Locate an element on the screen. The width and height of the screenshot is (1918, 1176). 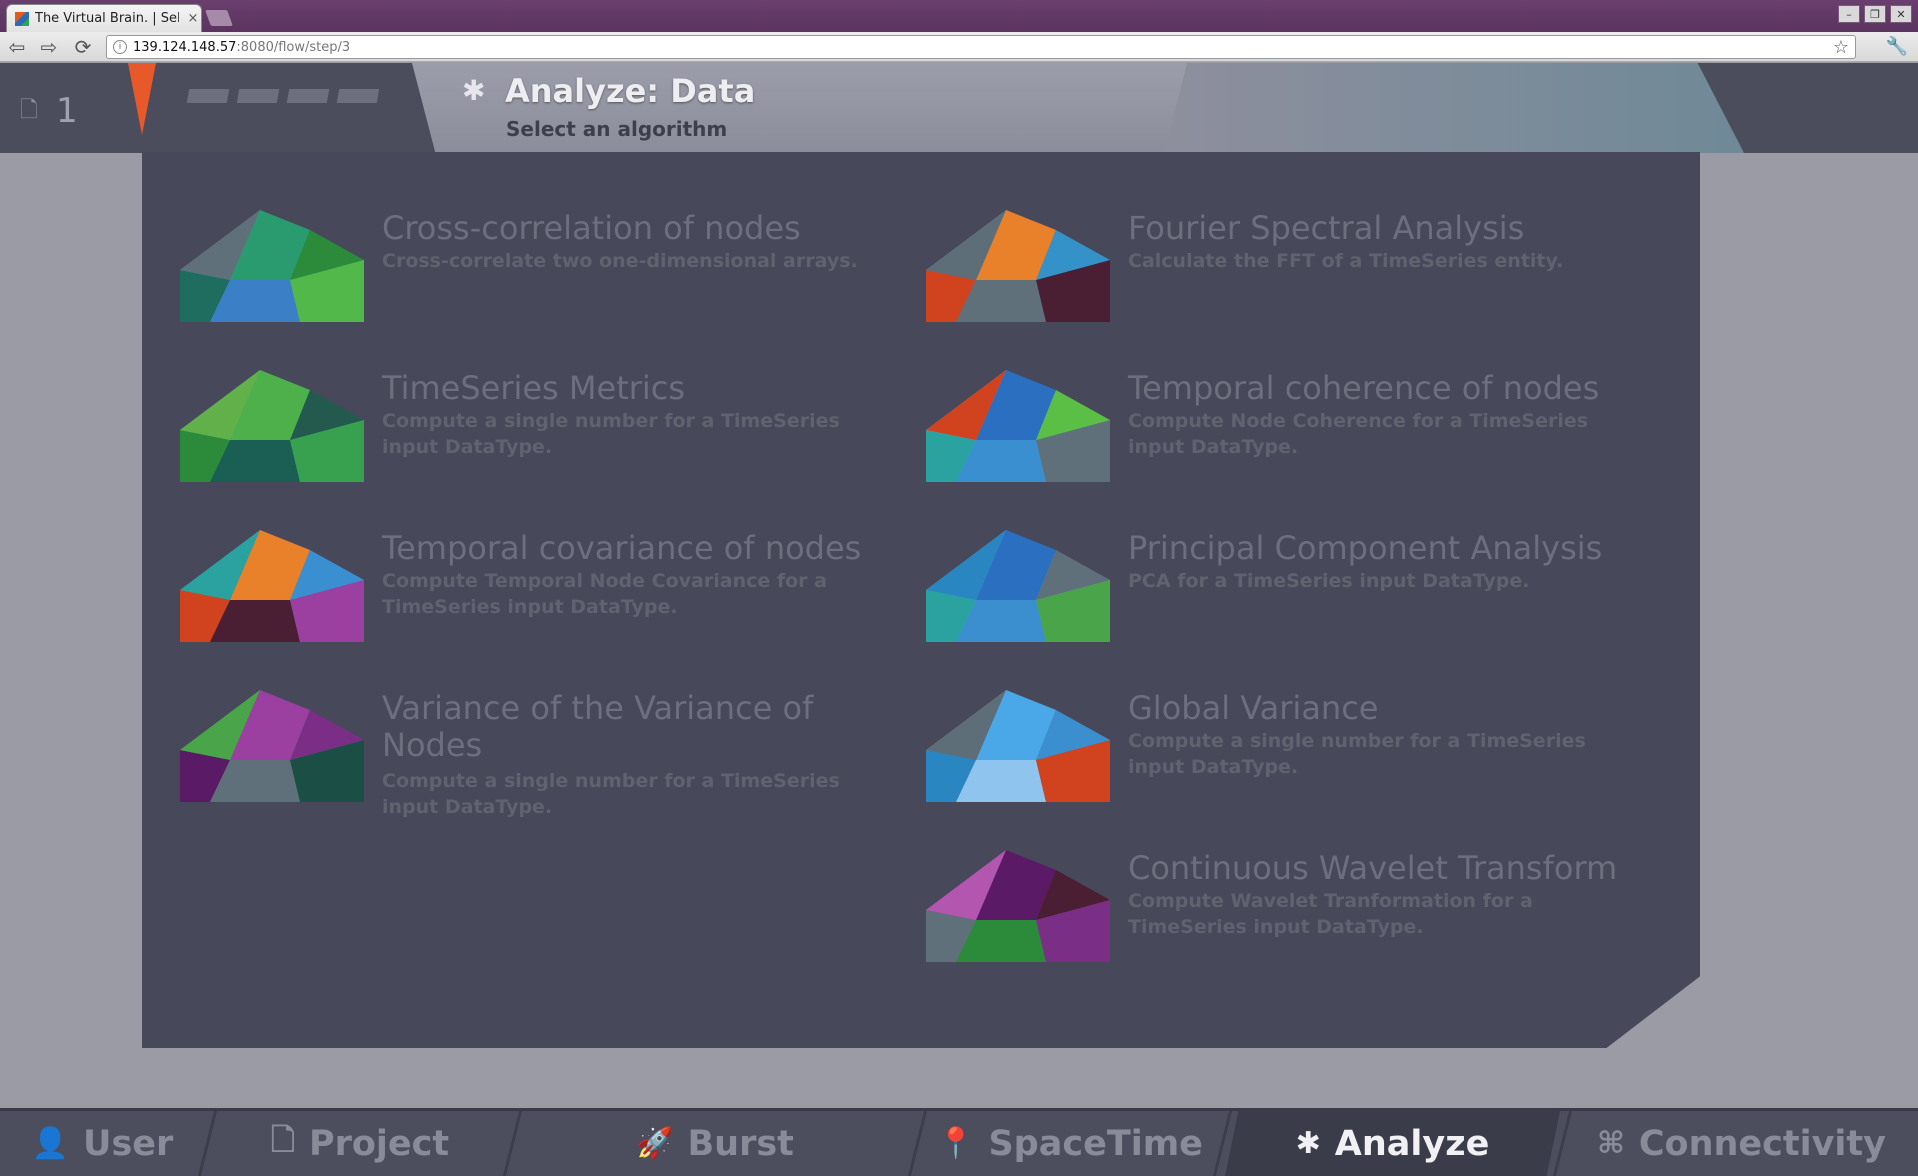
nav-label: SpaceTime is located at coordinates (1095, 1143).